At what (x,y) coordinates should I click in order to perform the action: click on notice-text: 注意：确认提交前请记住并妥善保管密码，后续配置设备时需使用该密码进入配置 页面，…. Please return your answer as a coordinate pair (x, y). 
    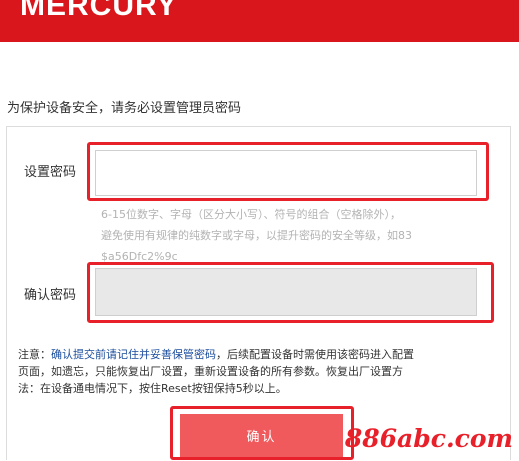
    Looking at the image, I should click on (260, 371).